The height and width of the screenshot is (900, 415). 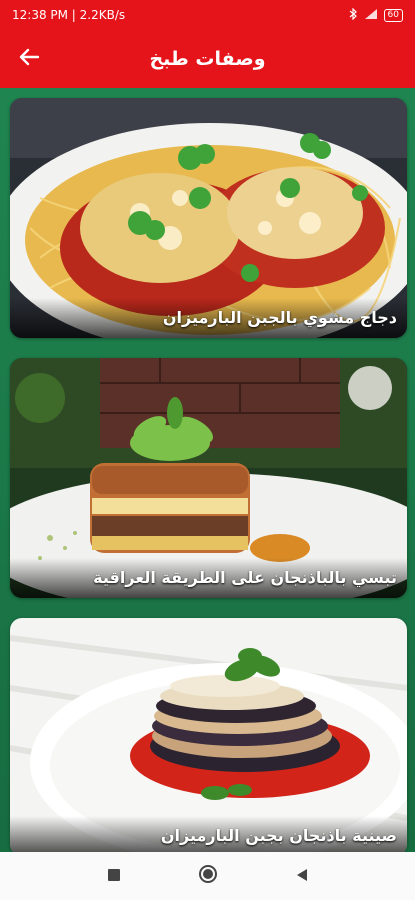 I want to click on circle-icon, so click(x=208, y=876).